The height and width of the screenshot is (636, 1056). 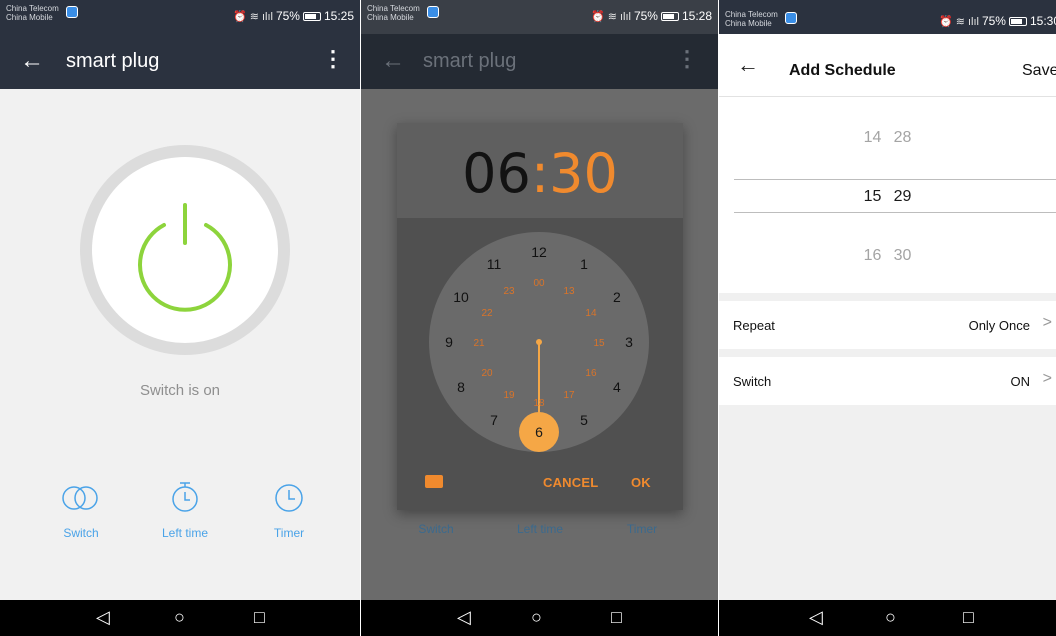 What do you see at coordinates (872, 255) in the screenshot?
I see `picker-hour: 16` at bounding box center [872, 255].